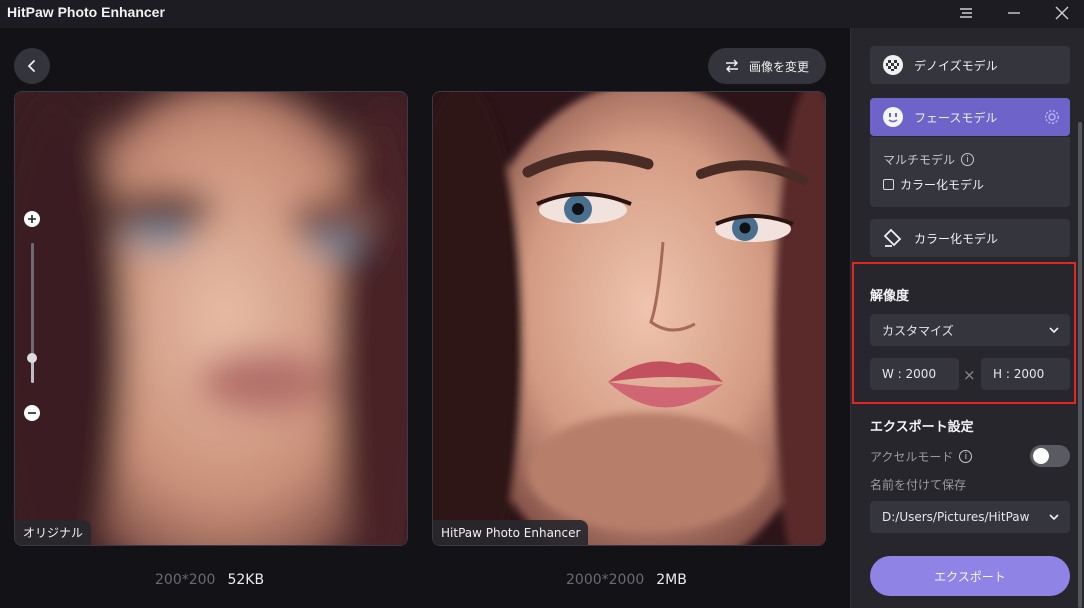 The image size is (1084, 608). I want to click on title-bar: HitPaw Photo Enhancer, so click(542, 14).